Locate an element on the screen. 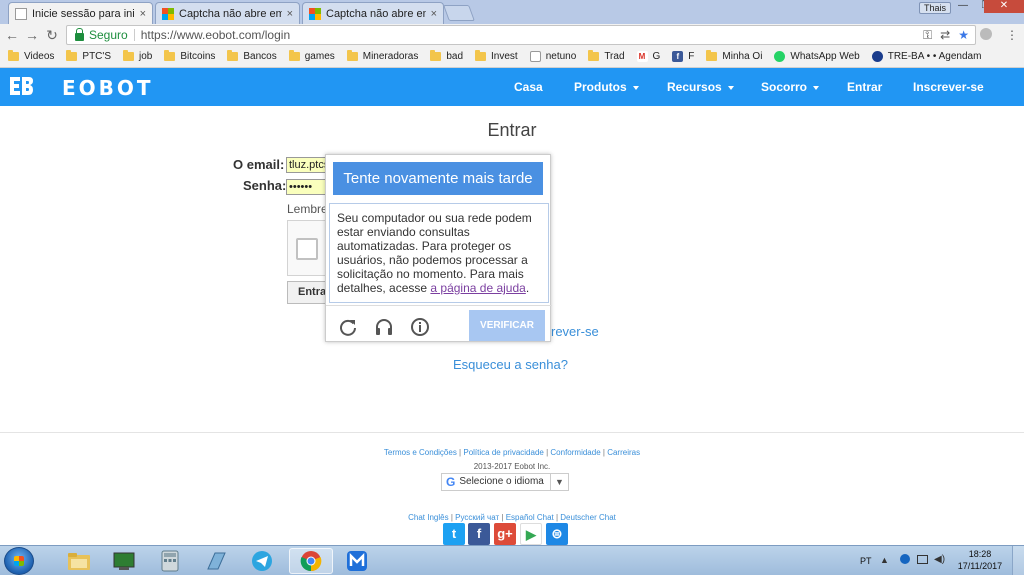 Image resolution: width=1024 pixels, height=575 pixels. close-window-button: ✕ is located at coordinates (1004, 6).